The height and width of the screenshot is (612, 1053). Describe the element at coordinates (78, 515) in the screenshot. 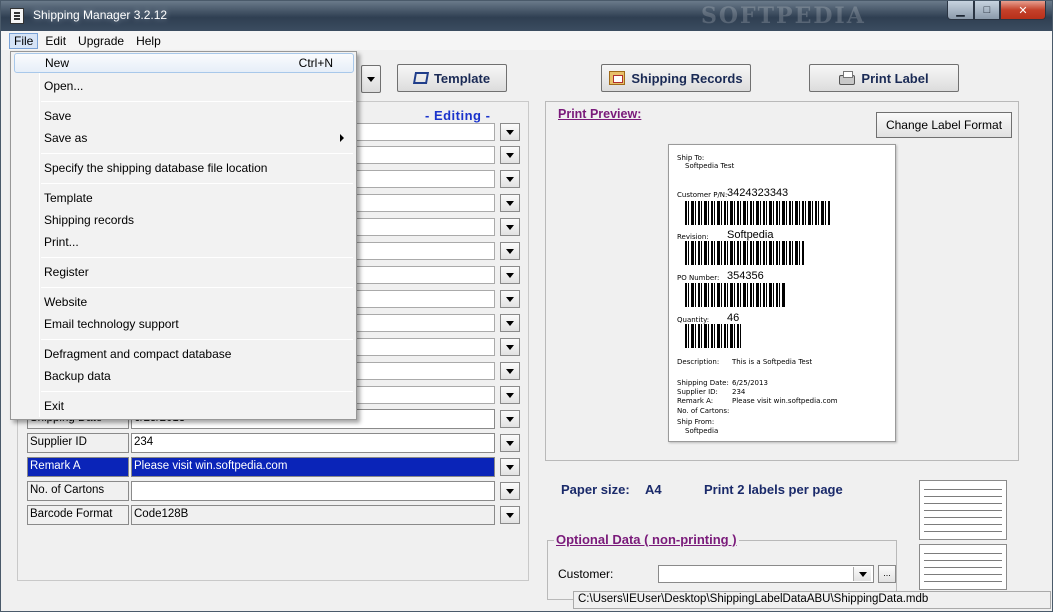

I see `field-label: Barcode Format` at that location.